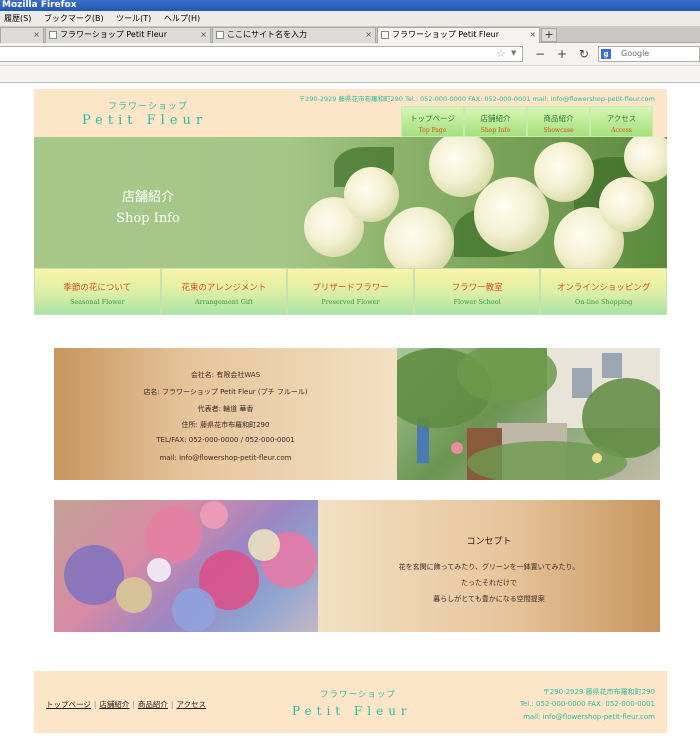 The width and height of the screenshot is (700, 739). I want to click on bouquet-image, so click(190, 566).